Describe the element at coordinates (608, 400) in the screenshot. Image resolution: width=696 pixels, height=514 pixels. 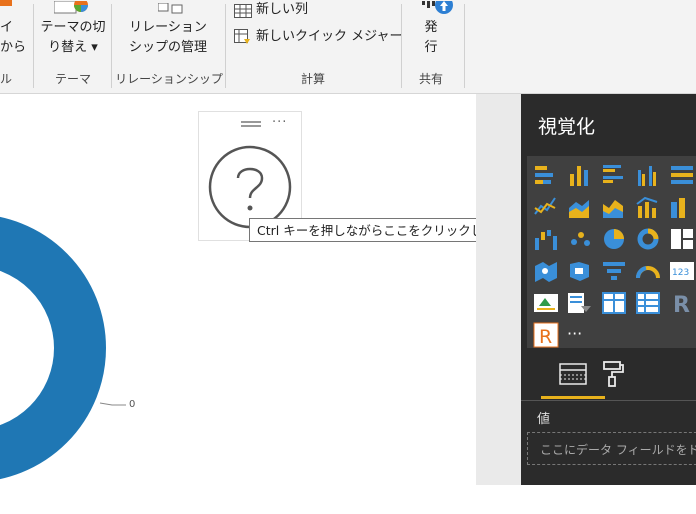
I see `wells-divider` at that location.